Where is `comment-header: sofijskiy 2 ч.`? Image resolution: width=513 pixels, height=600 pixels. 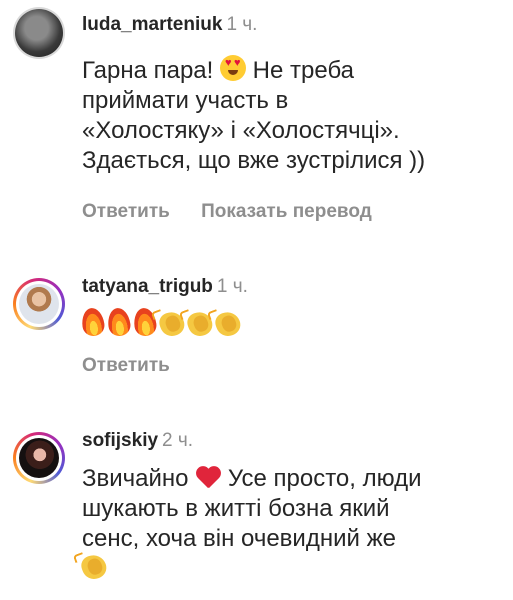 comment-header: sofijskiy 2 ч. is located at coordinates (137, 441).